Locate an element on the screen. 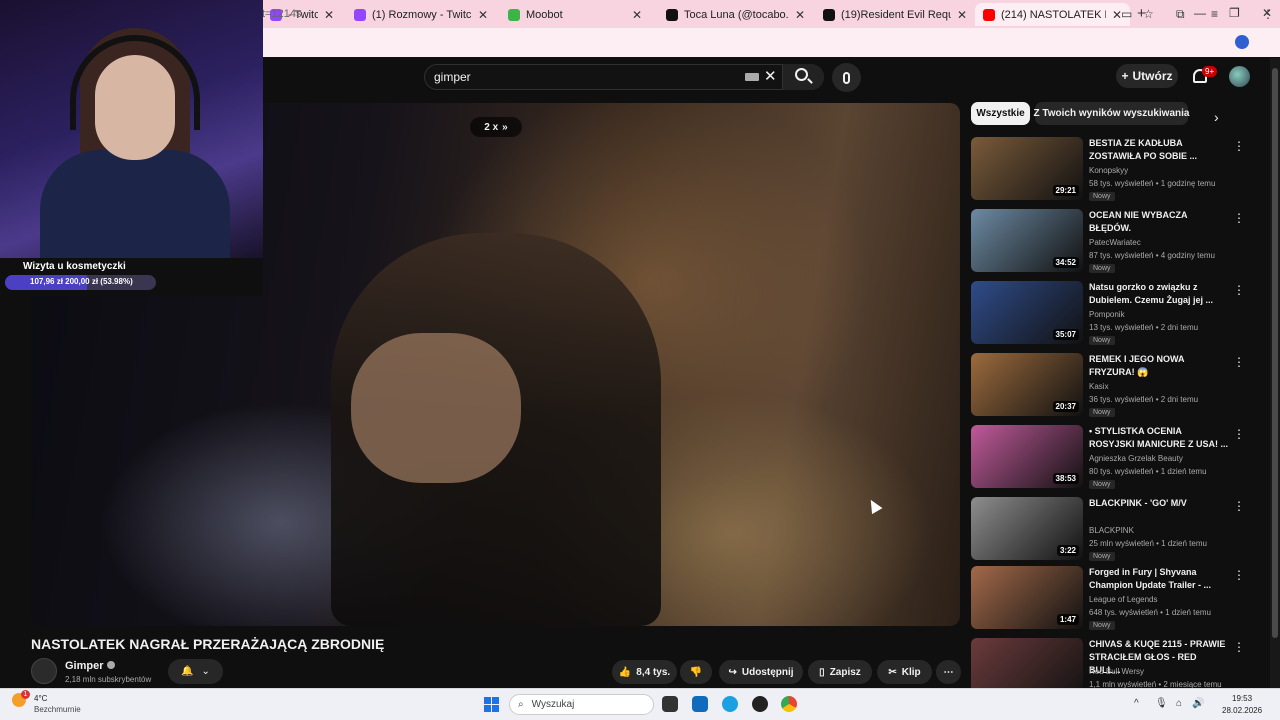  tab-title: (1) Rozmowy - Twitch is located at coordinates (422, 14).